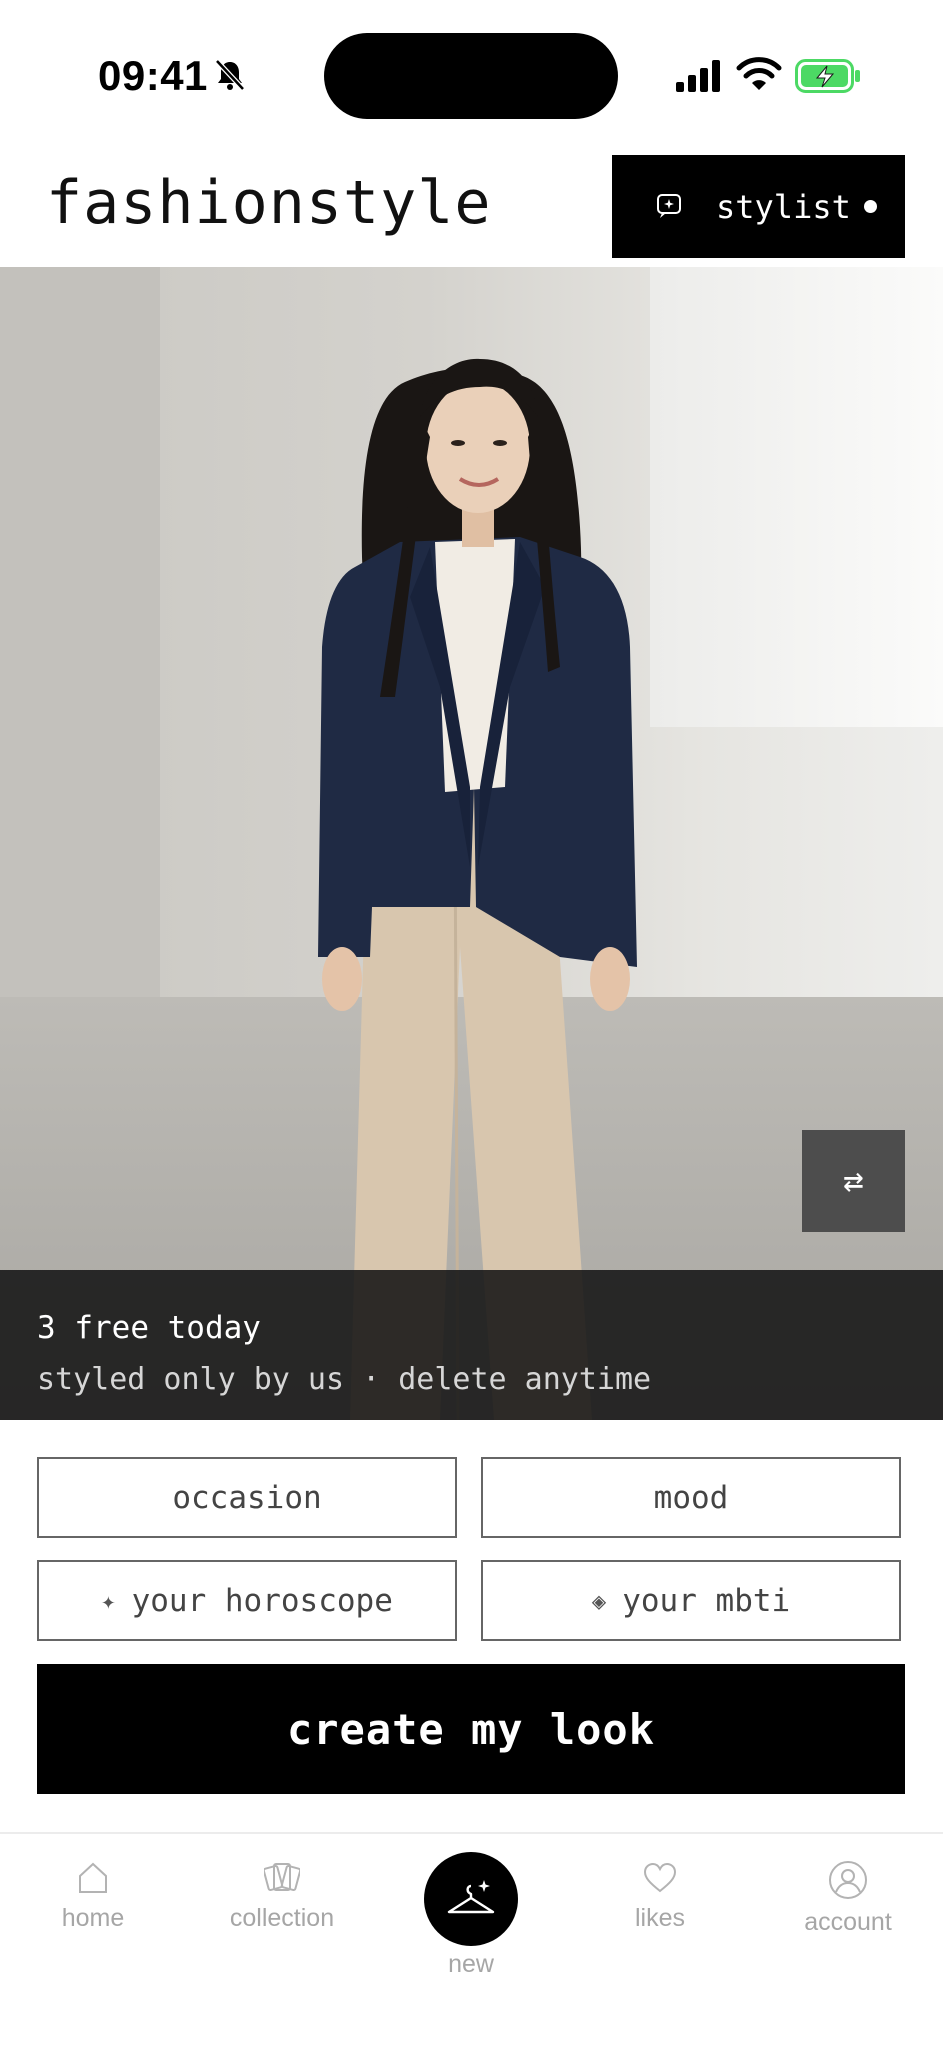 The width and height of the screenshot is (943, 2050). I want to click on occasion-button: occasion, so click(247, 1497).